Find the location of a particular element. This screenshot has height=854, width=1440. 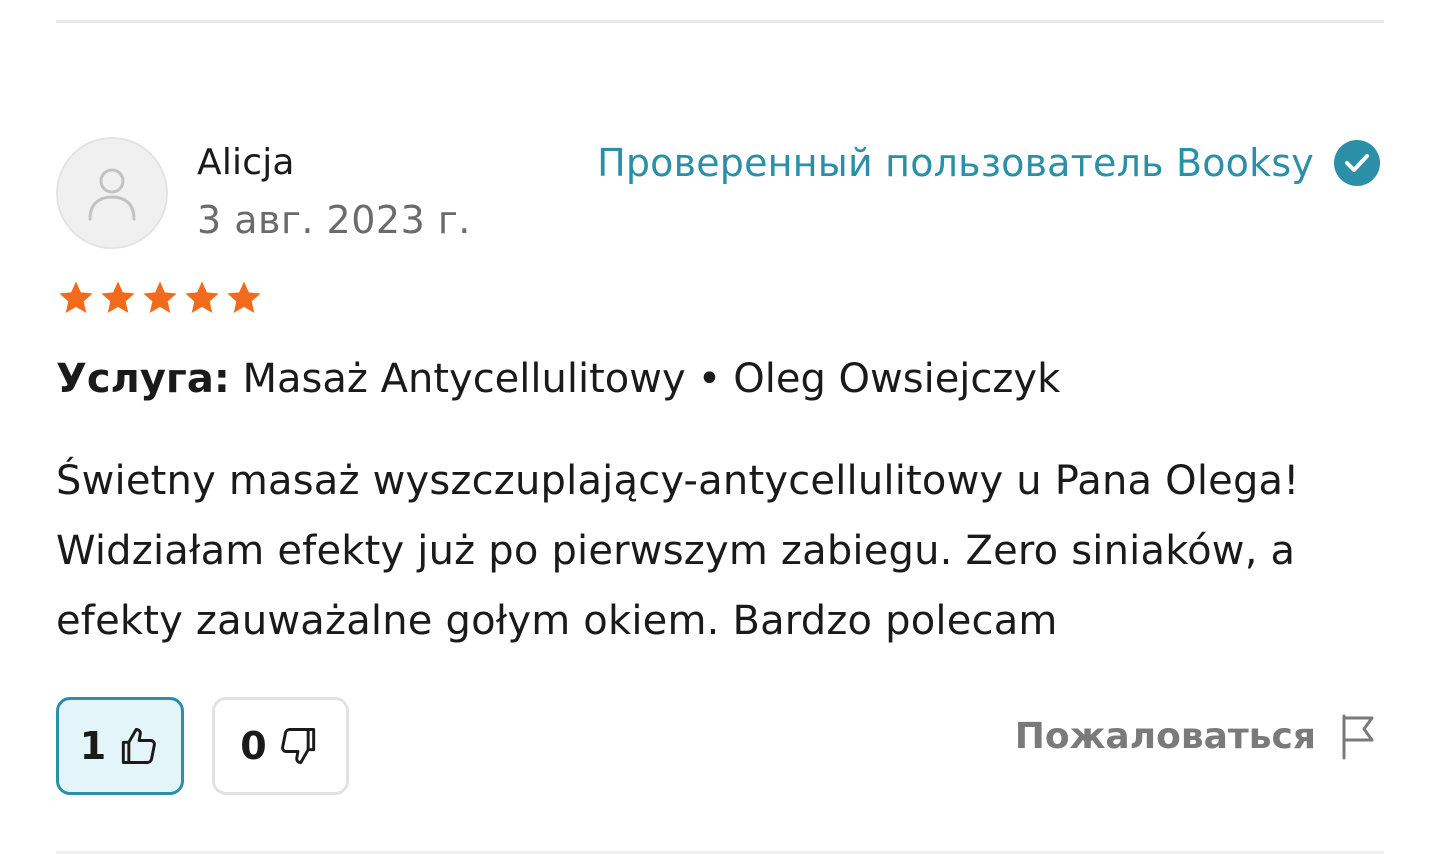

top-divider is located at coordinates (720, 21).